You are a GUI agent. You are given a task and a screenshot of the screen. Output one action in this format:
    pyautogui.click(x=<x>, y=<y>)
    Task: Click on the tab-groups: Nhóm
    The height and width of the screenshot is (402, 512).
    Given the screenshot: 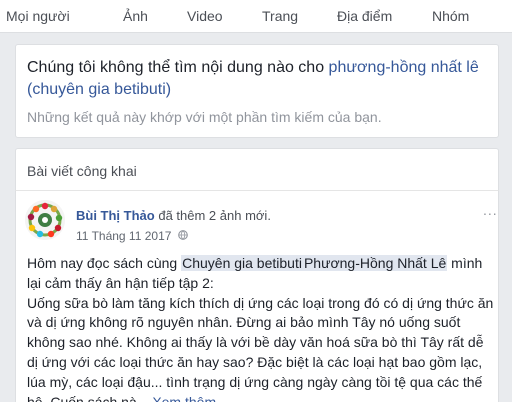 What is the action you would take?
    pyautogui.click(x=450, y=16)
    